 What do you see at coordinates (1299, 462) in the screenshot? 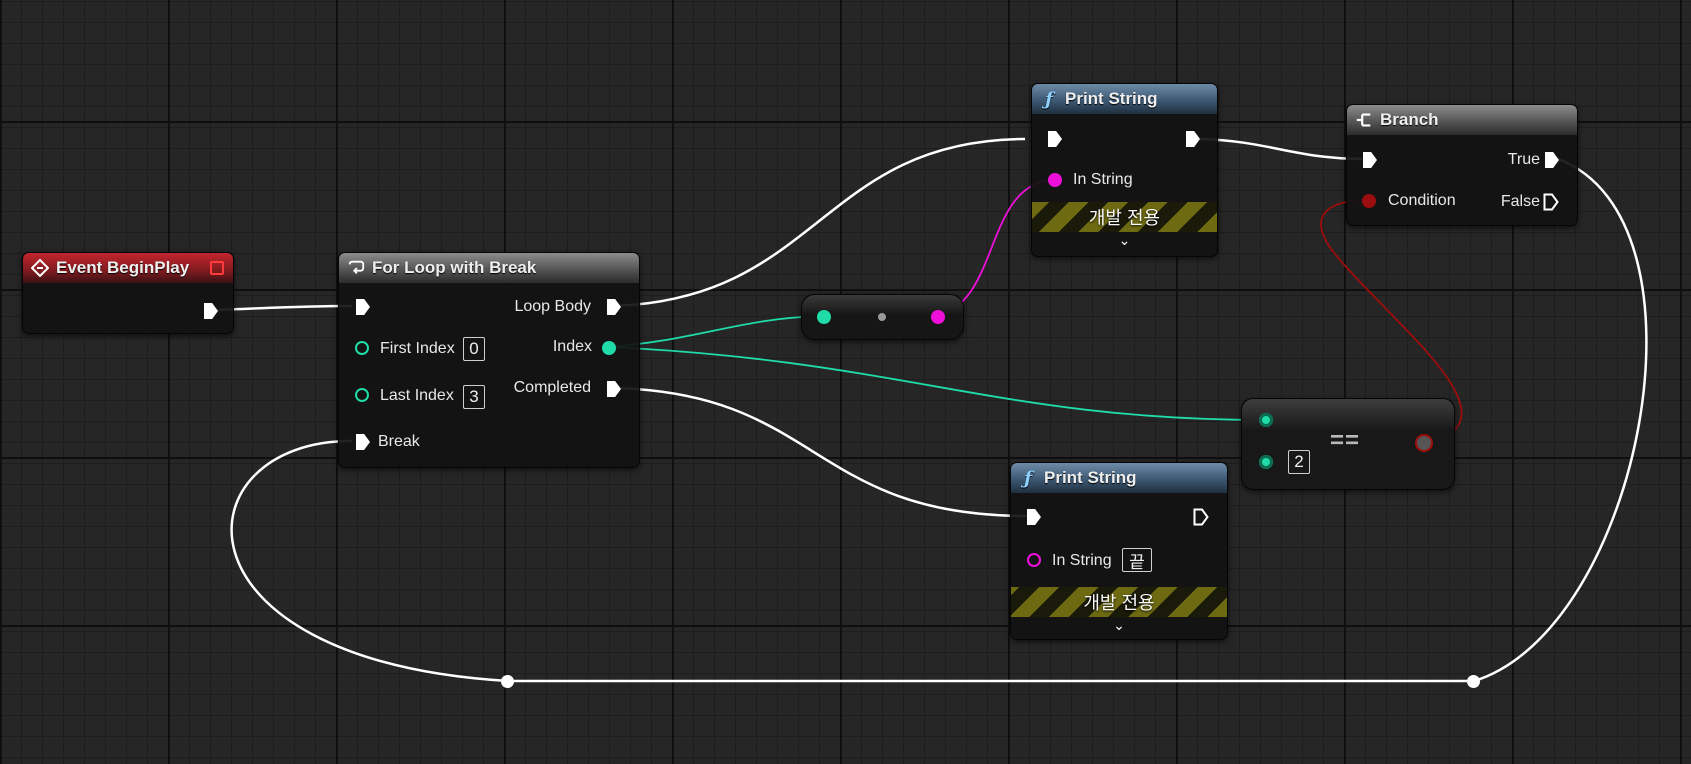
I see `equal-input-b-value: 2` at bounding box center [1299, 462].